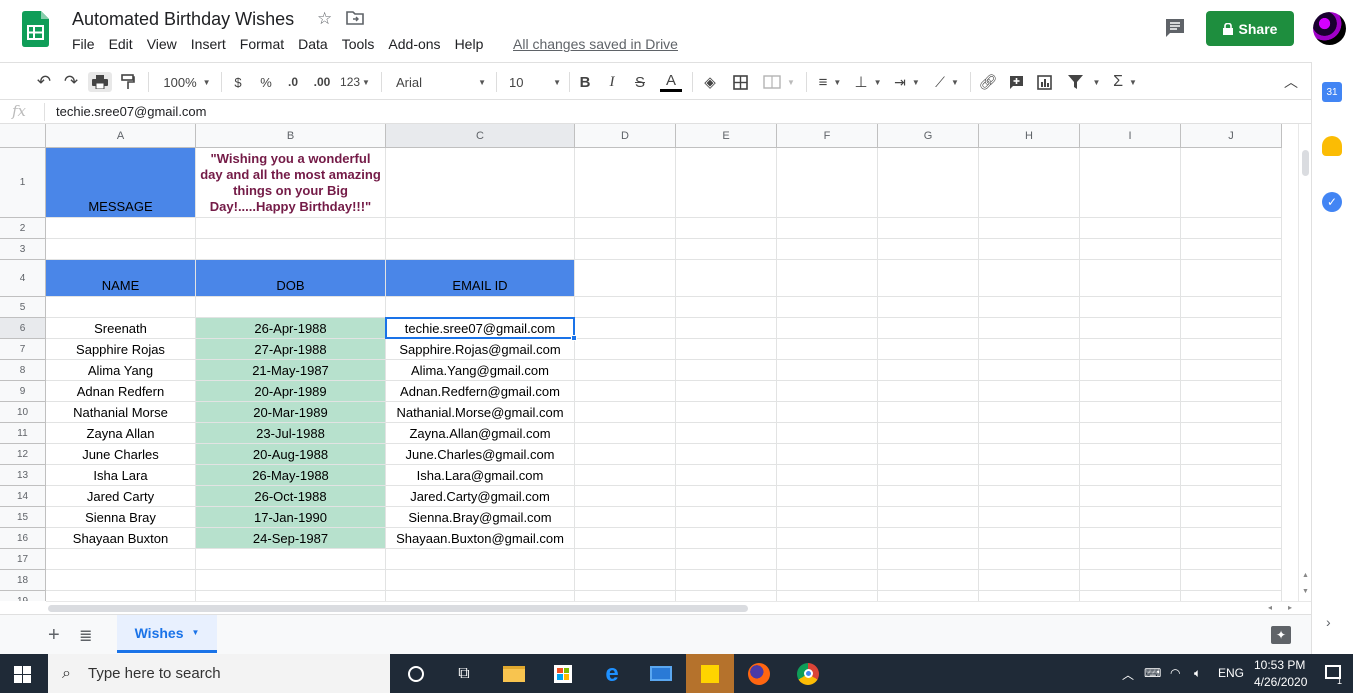 The width and height of the screenshot is (1353, 693). Describe the element at coordinates (23, 349) in the screenshot. I see `row-header-7: 7` at that location.